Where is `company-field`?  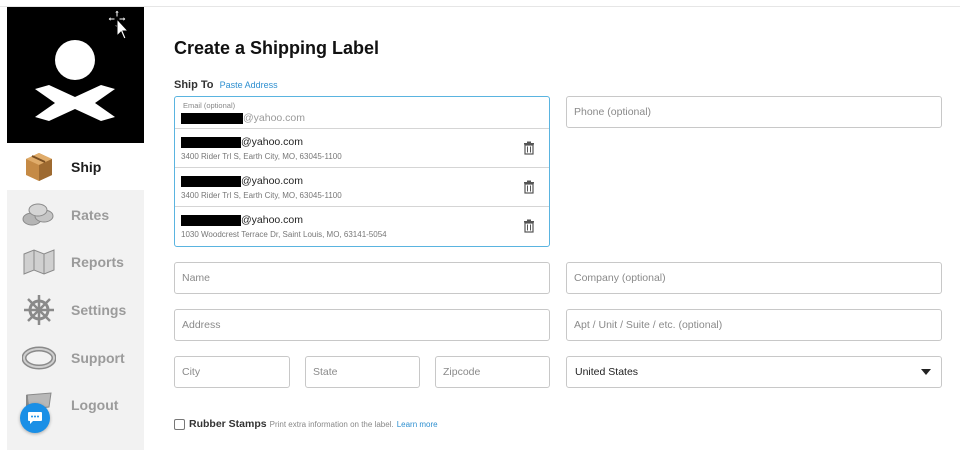 company-field is located at coordinates (754, 278).